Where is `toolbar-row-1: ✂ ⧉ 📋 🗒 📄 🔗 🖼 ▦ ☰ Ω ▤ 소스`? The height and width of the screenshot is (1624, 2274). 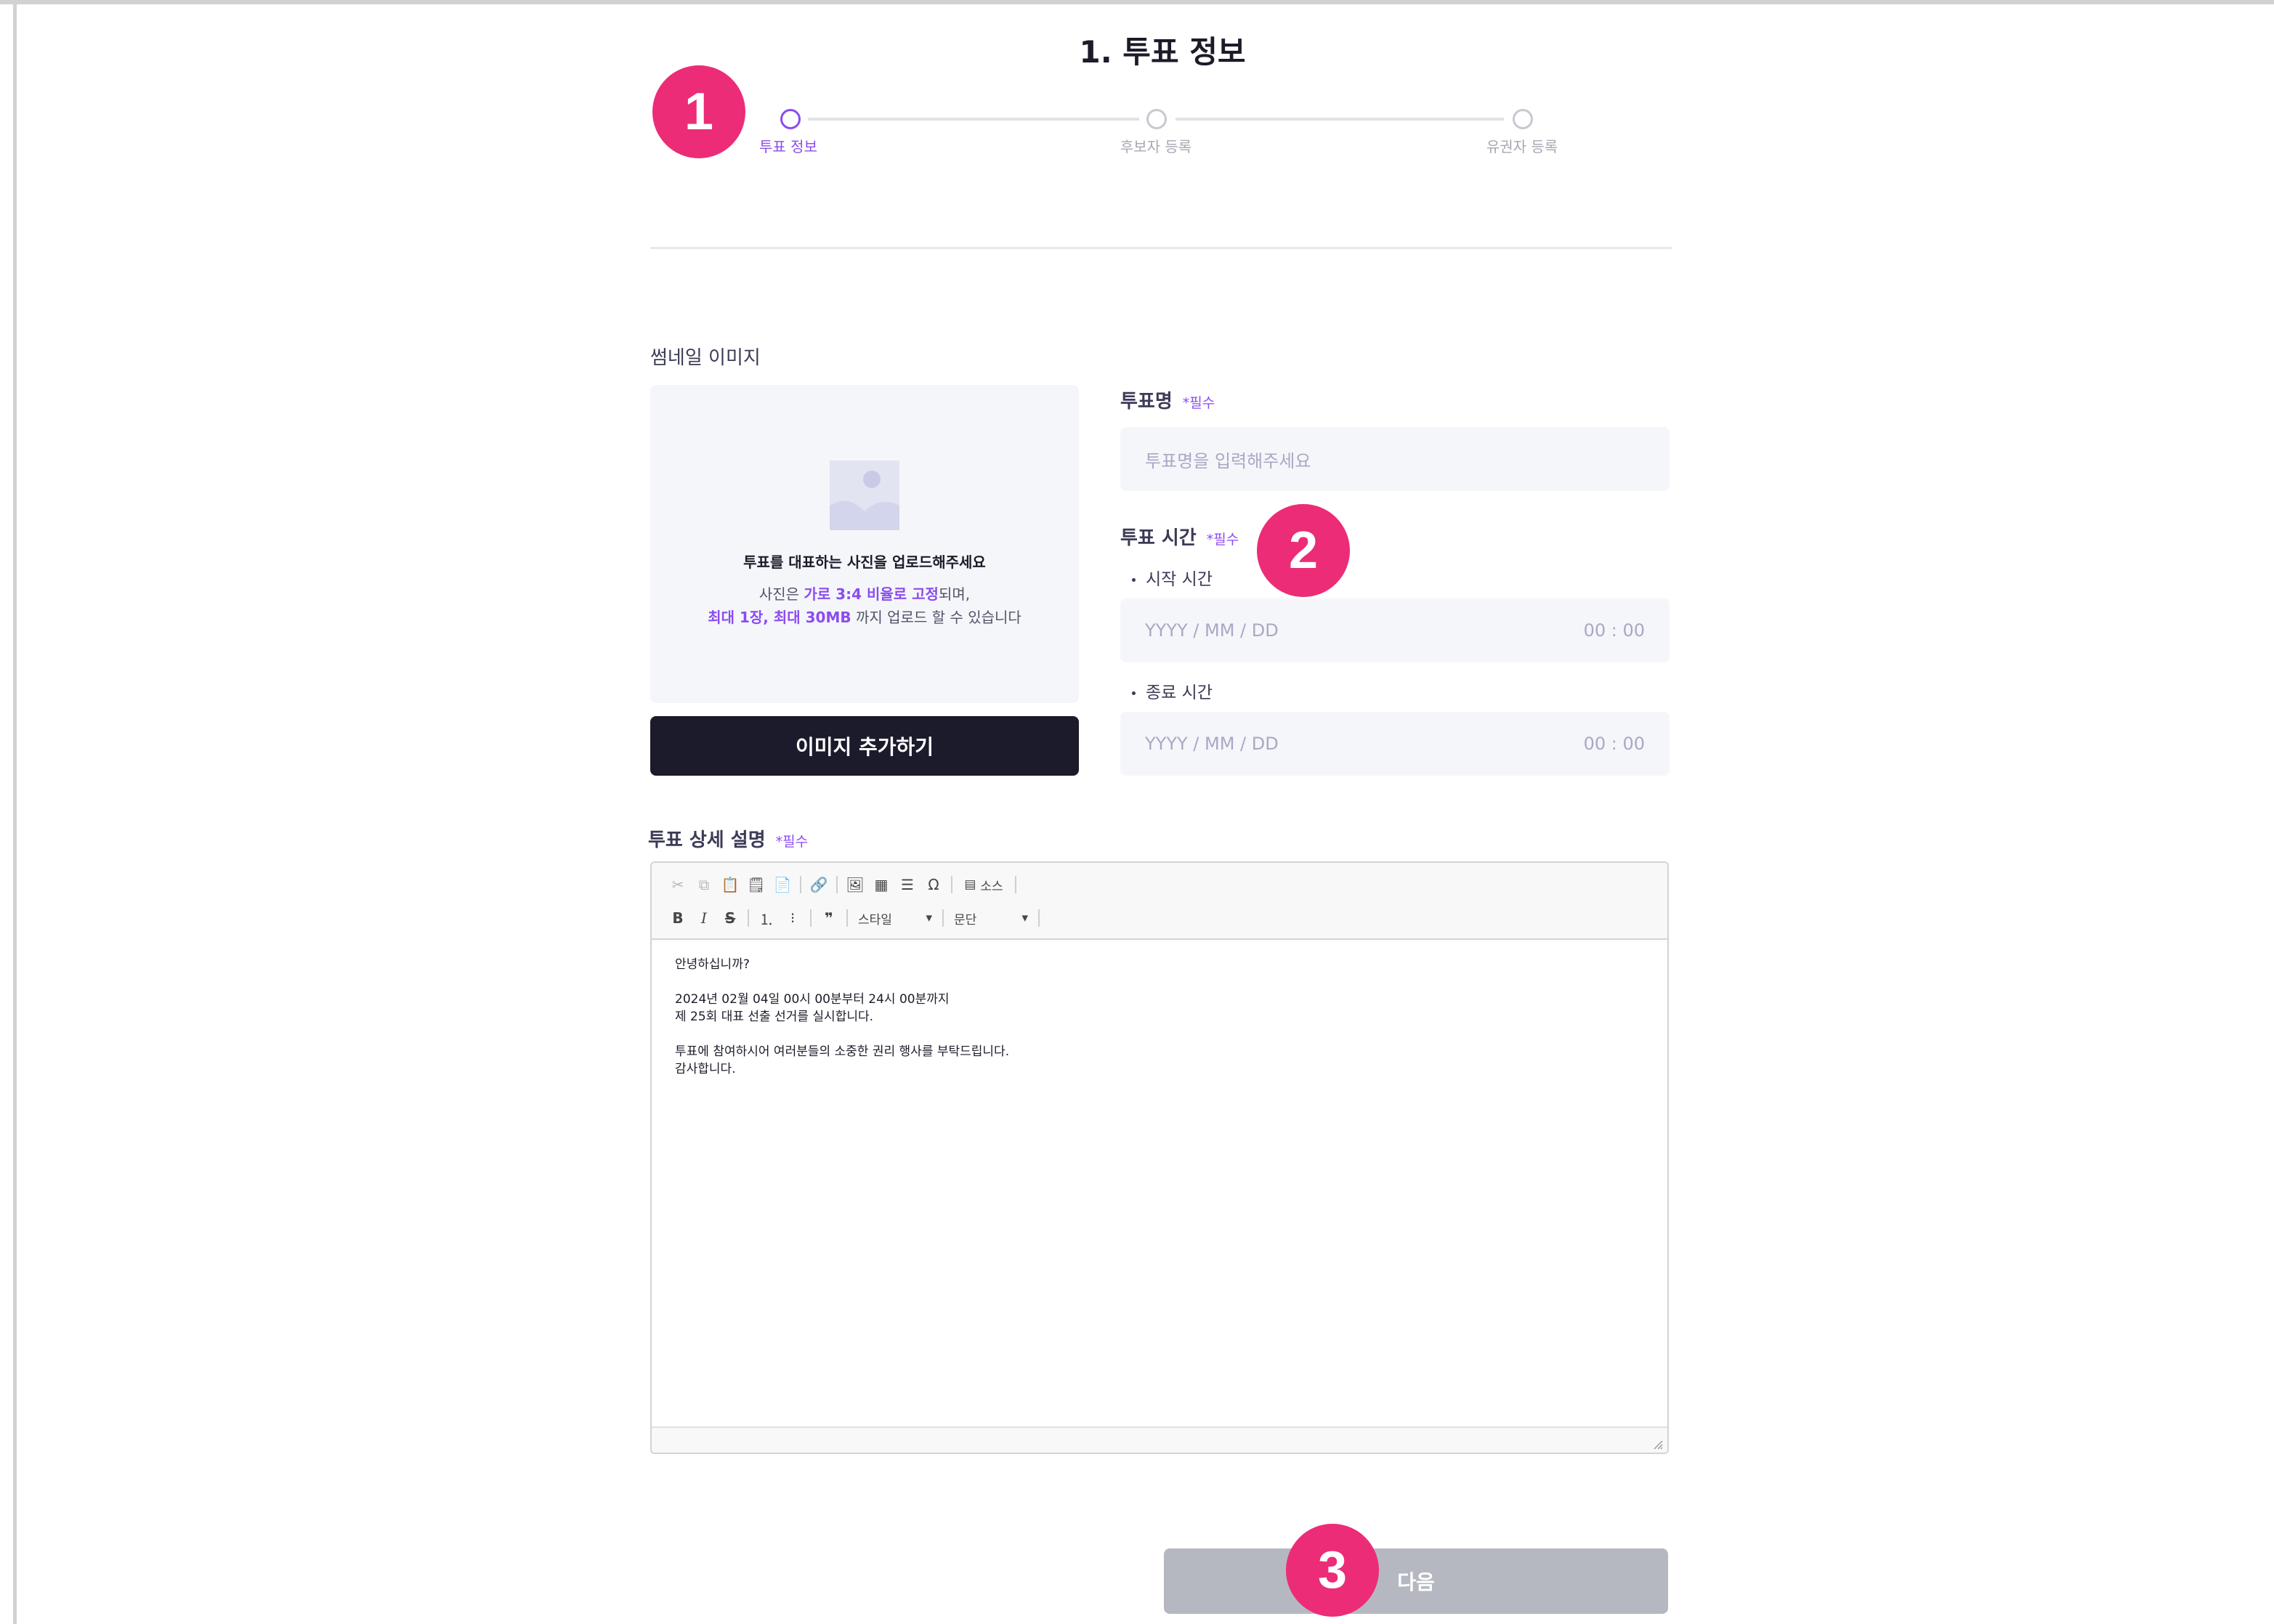 toolbar-row-1: ✂ ⧉ 📋 🗒 📄 🔗 🖼 ▦ ☰ Ω ▤ 소스 is located at coordinates (843, 884).